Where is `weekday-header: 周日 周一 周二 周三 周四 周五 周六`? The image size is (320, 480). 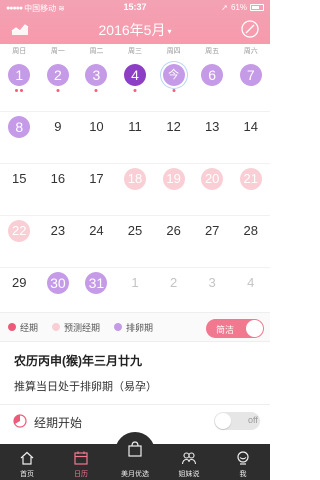
weekday-header: 周日 周一 周二 周三 周四 周五 周六 is located at coordinates (135, 52).